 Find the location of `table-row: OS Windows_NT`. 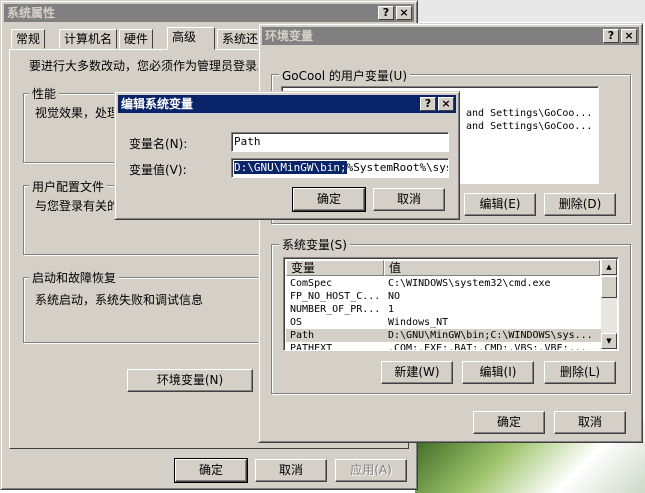

table-row: OS Windows_NT is located at coordinates (444, 322).